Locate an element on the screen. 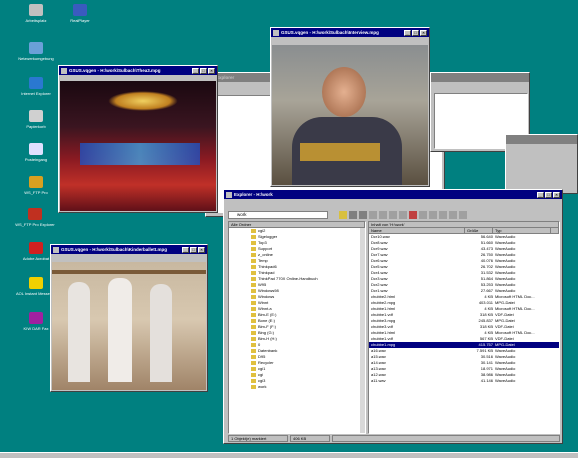 This screenshot has width=578, height=458. file-row: a11.wav 41.146 WaveAudio is located at coordinates (464, 381).